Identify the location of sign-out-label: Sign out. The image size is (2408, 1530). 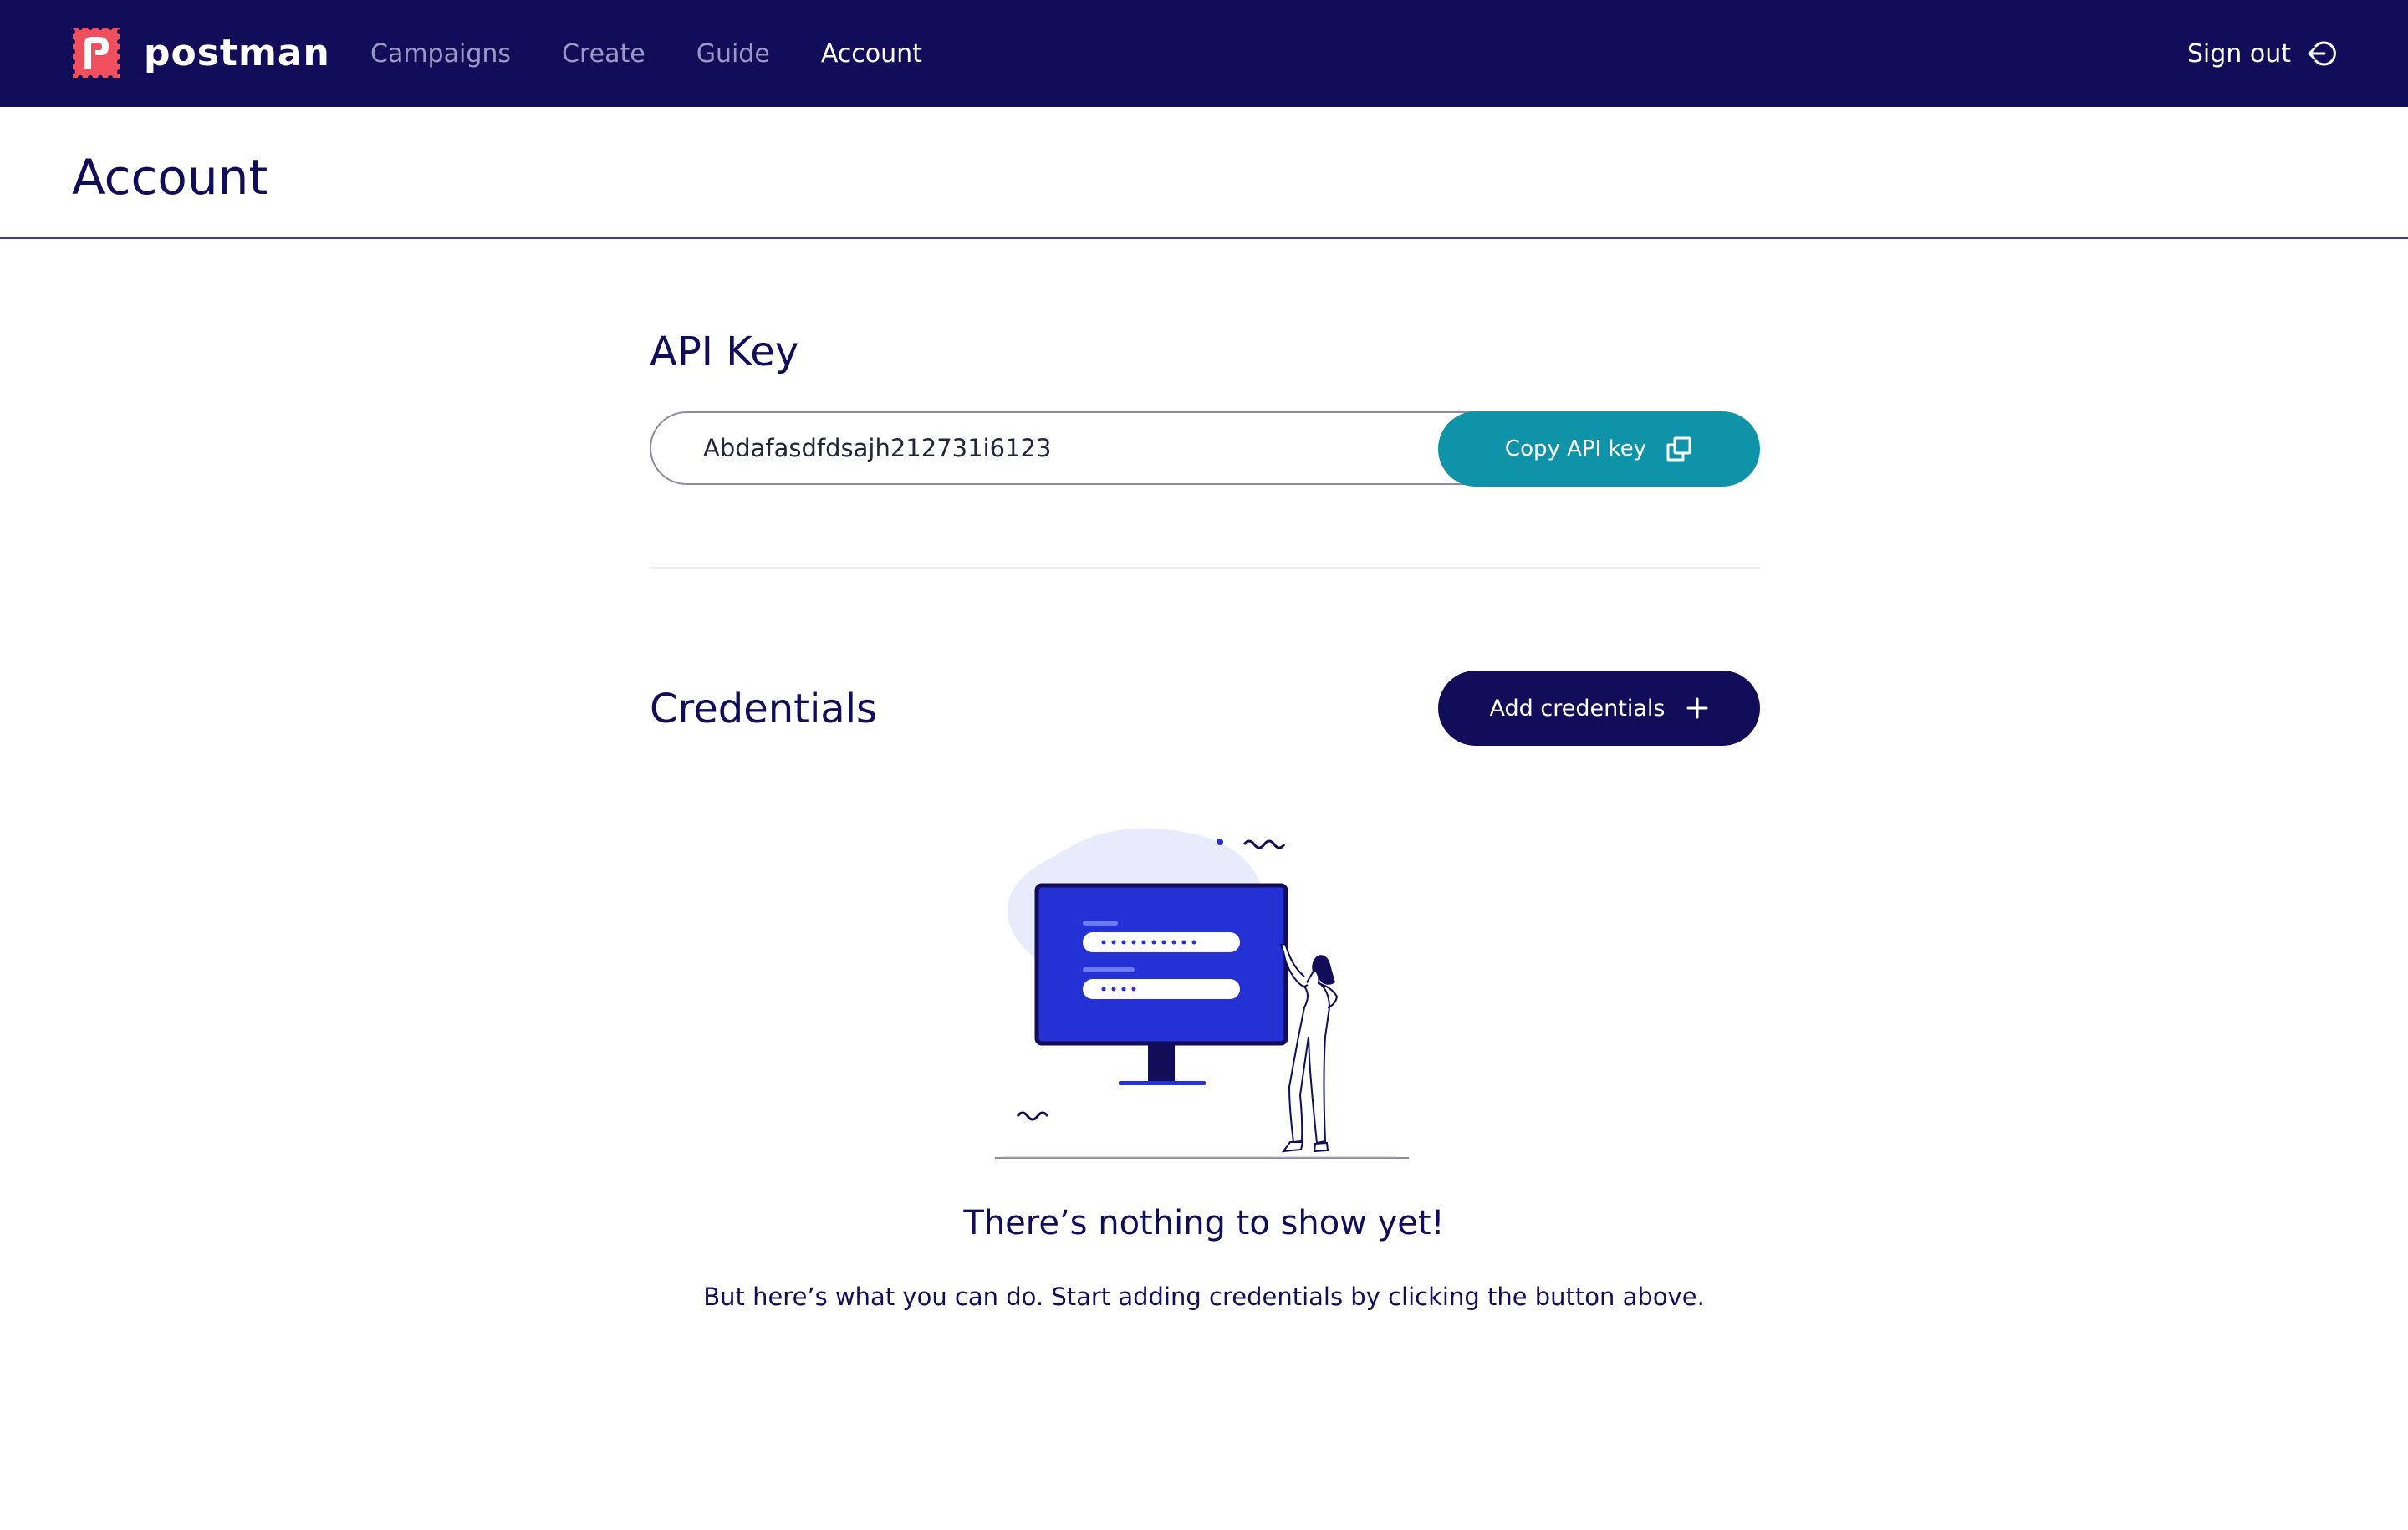
(2238, 54).